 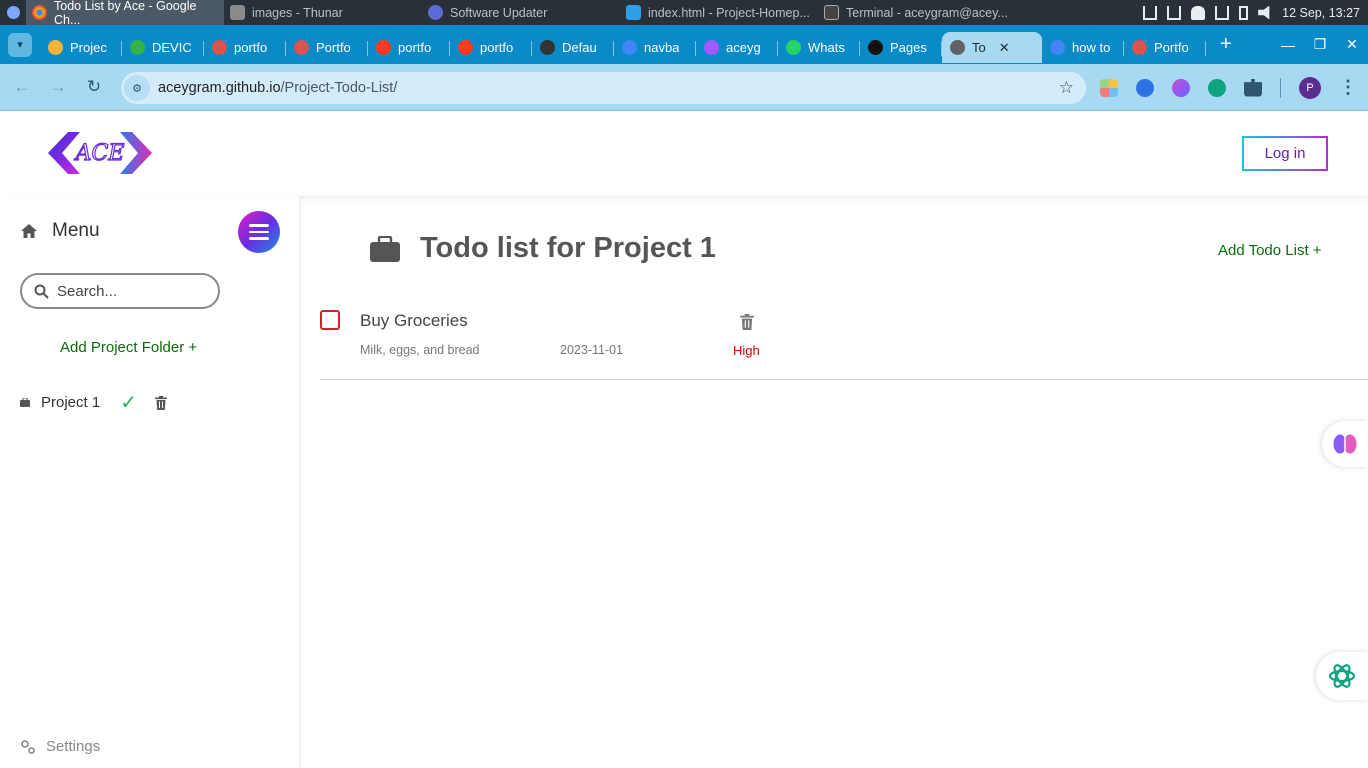 I want to click on tab-label: Defau, so click(x=579, y=47).